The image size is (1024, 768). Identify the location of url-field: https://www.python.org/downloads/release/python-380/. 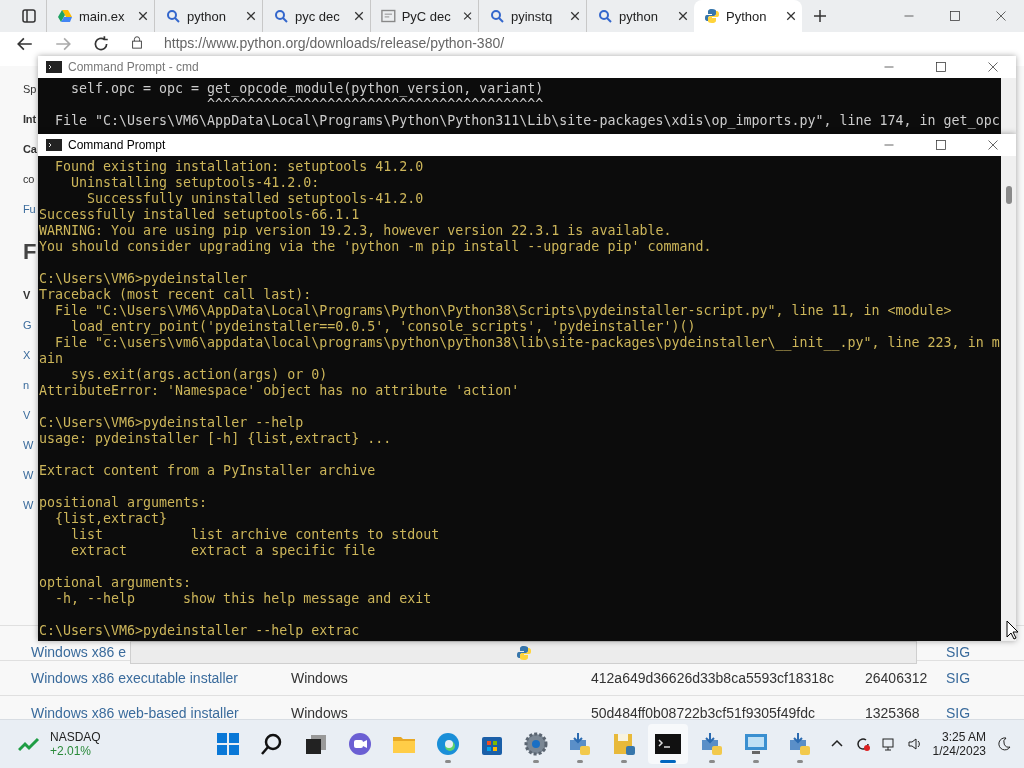
(594, 43).